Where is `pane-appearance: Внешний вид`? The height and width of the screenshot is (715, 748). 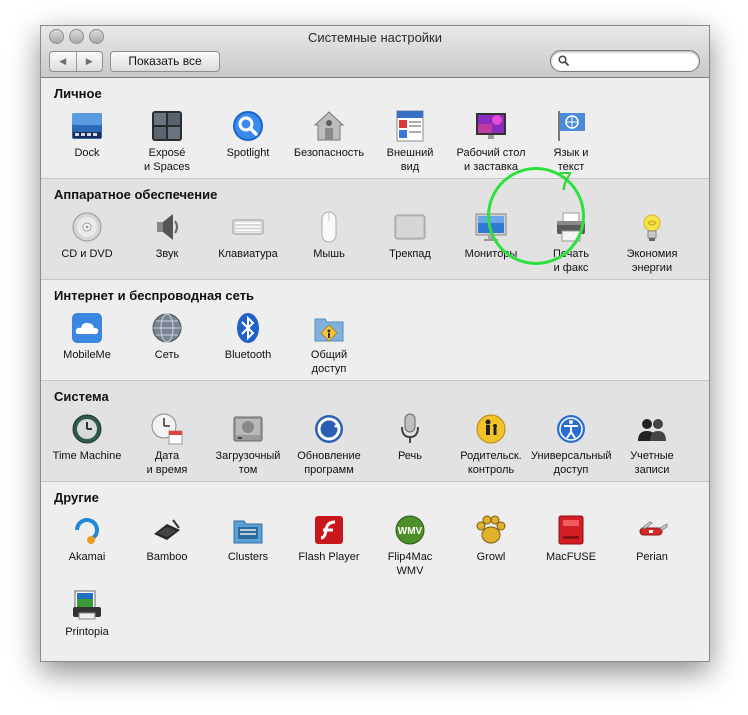
pane-appearance: Внешний вид is located at coordinates (410, 142).